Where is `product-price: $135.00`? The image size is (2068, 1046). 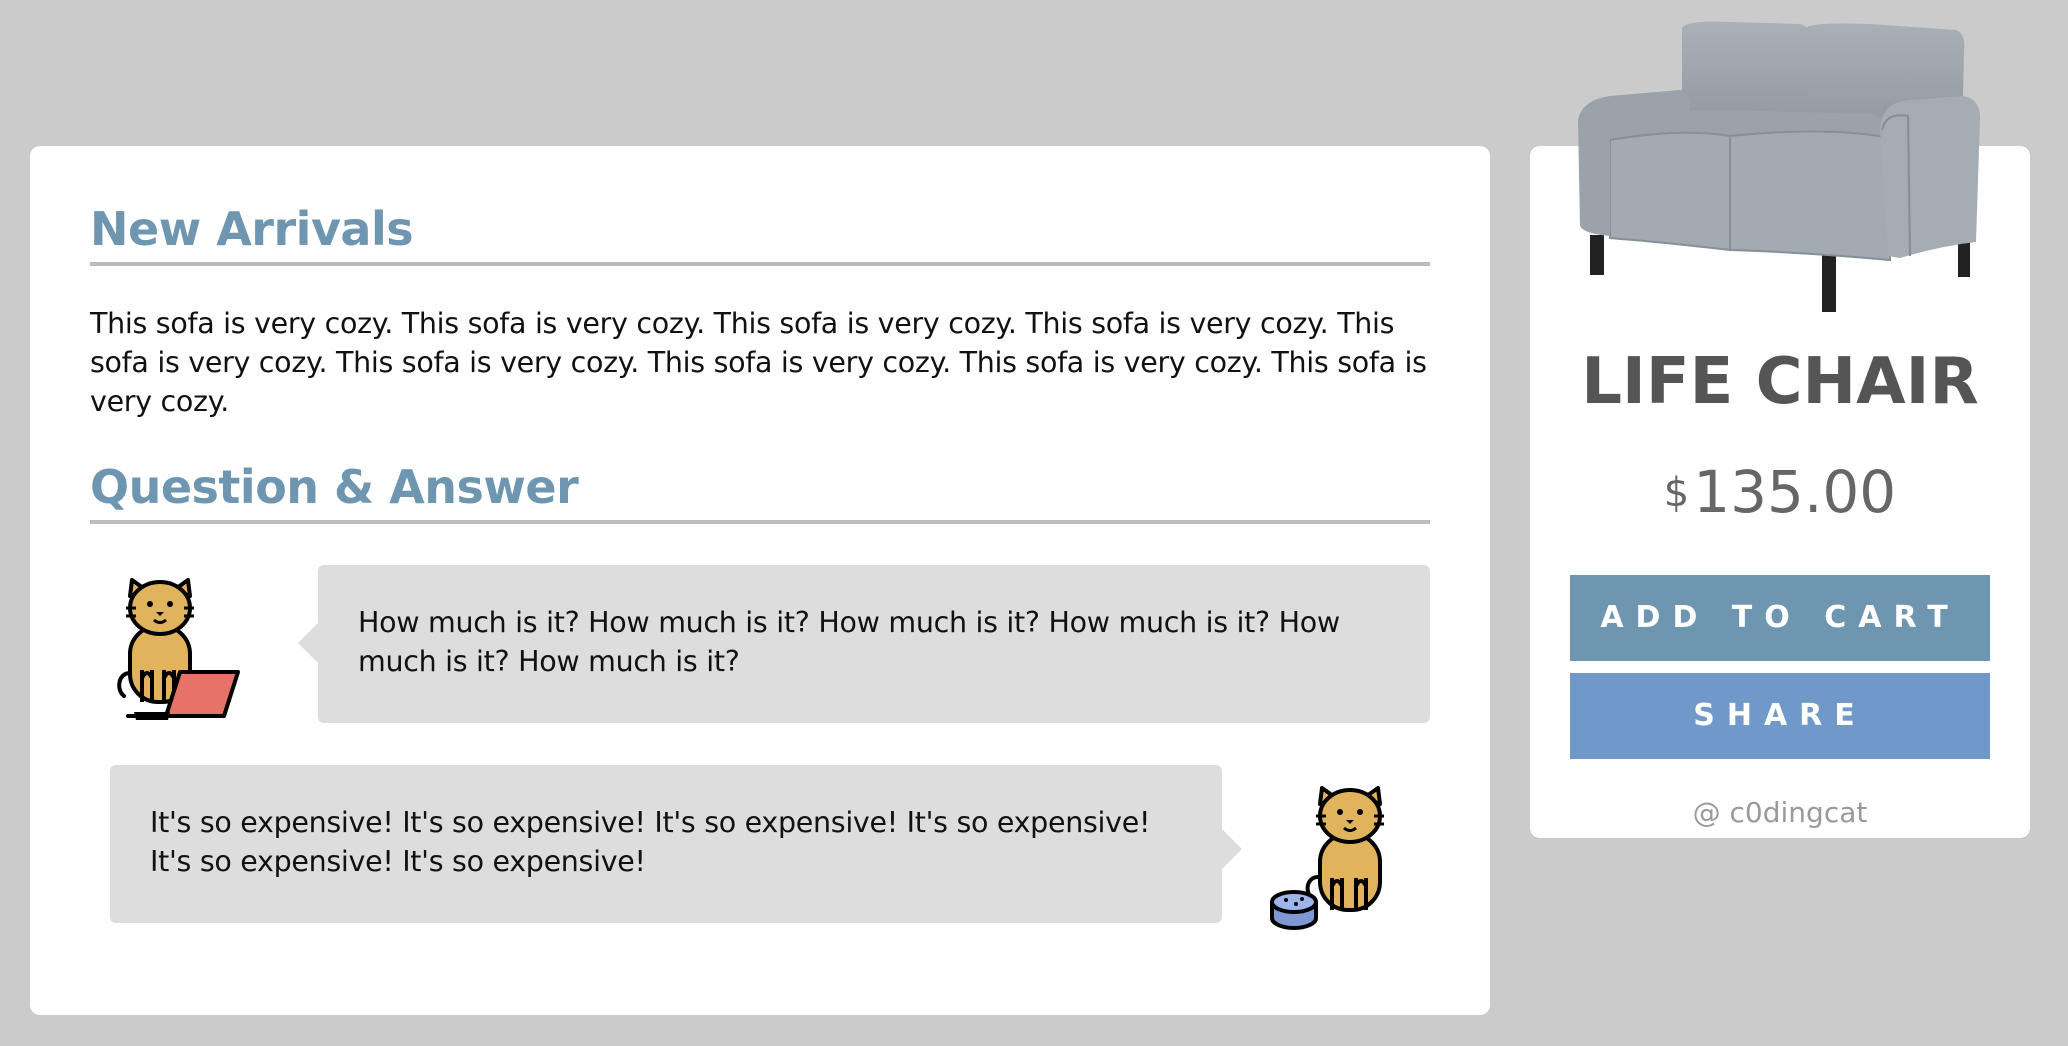 product-price: $135.00 is located at coordinates (1780, 492).